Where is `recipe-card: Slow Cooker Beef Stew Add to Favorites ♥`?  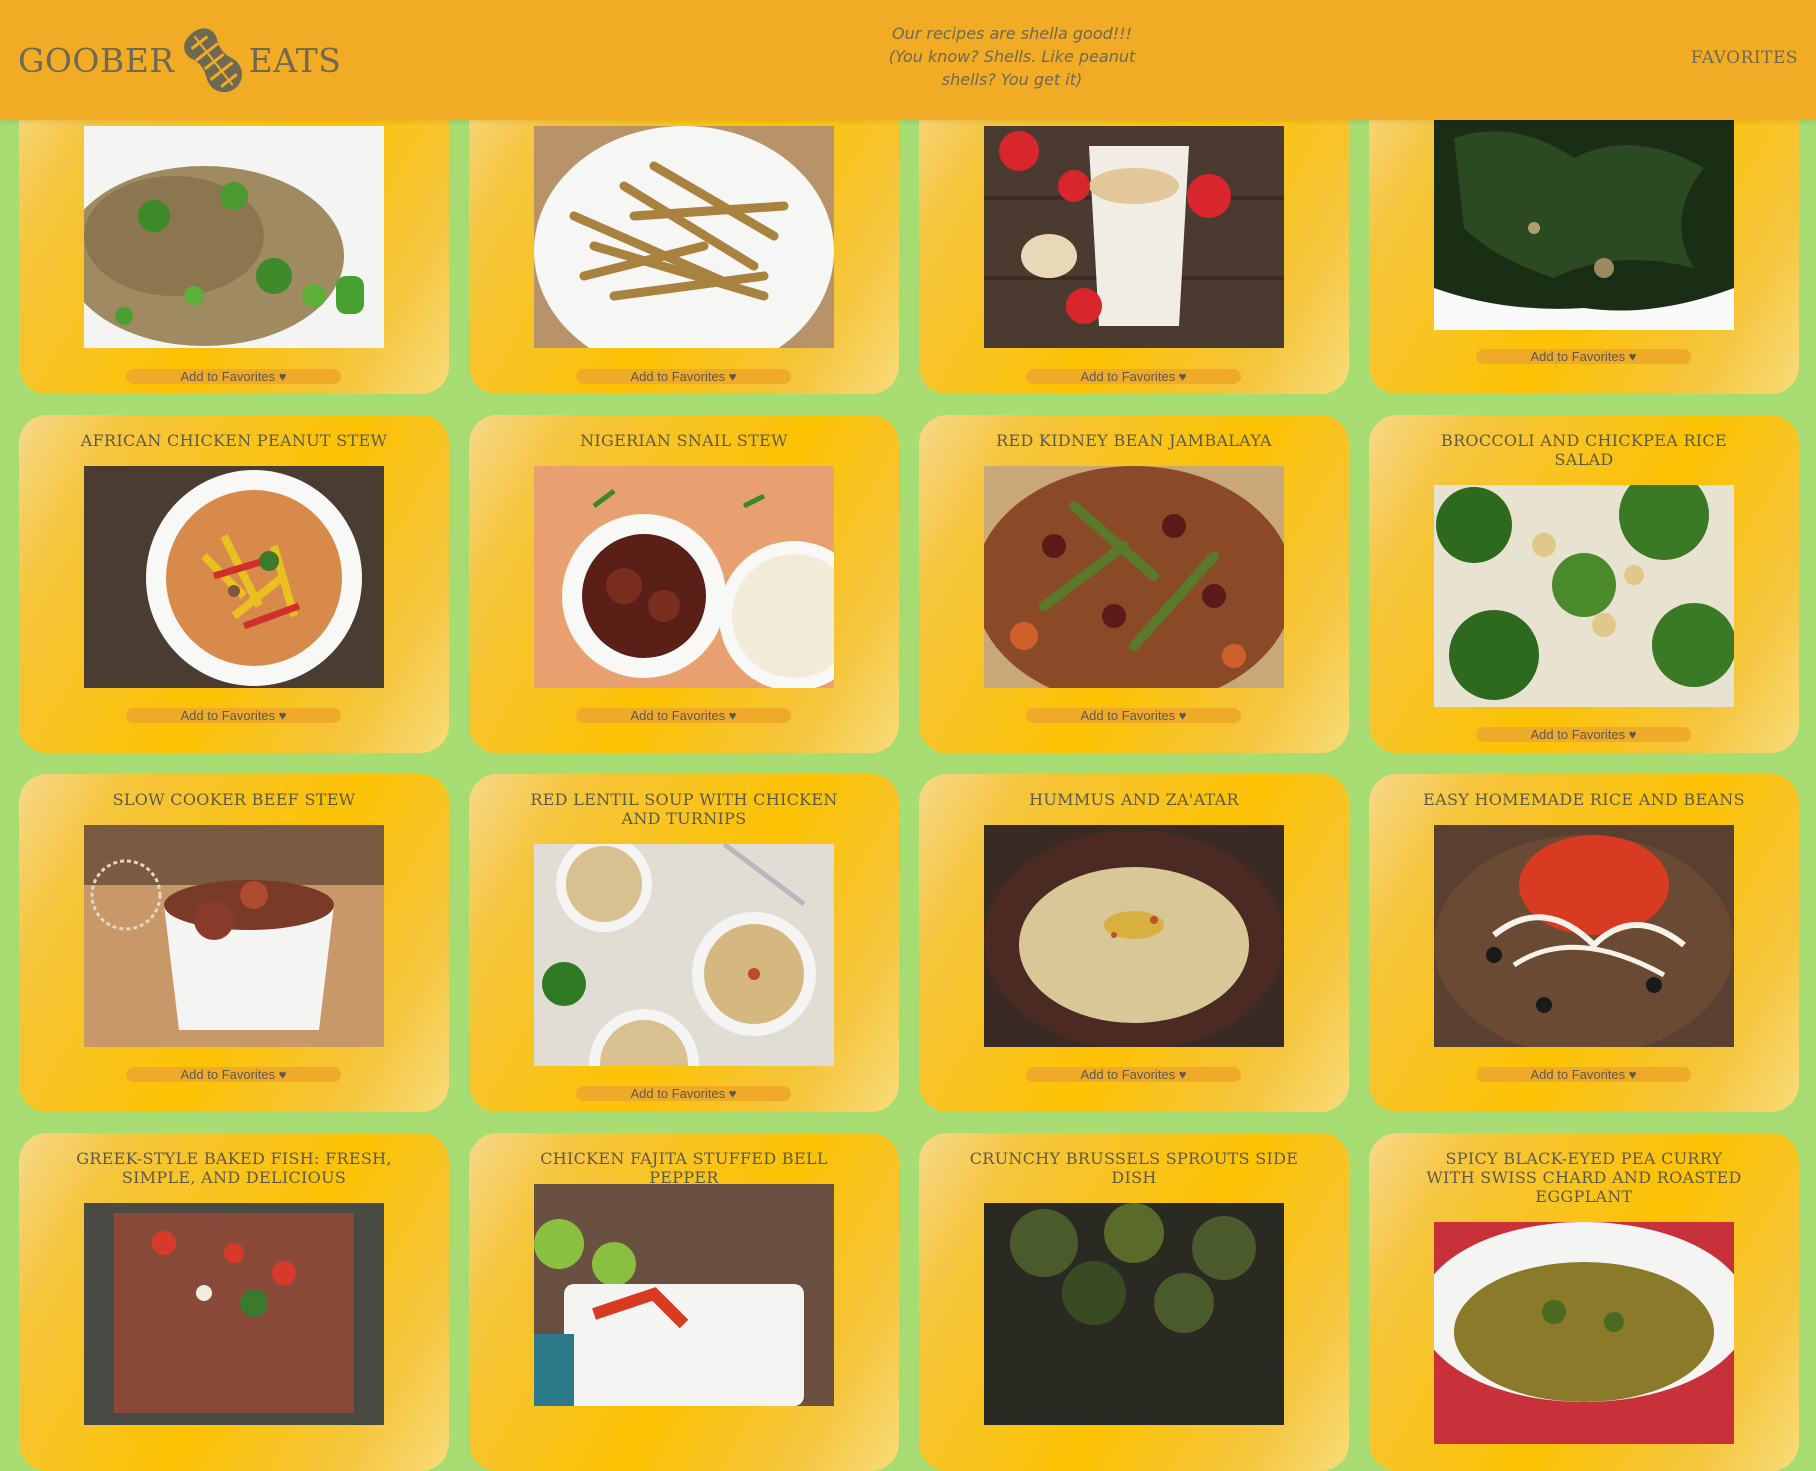 recipe-card: Slow Cooker Beef Stew Add to Favorites ♥ is located at coordinates (234, 943).